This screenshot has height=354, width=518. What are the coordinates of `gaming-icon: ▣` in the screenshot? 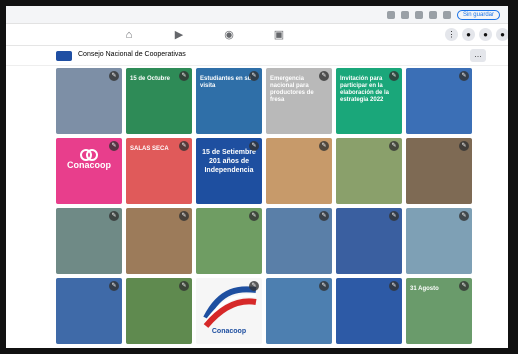 It's located at (279, 35).